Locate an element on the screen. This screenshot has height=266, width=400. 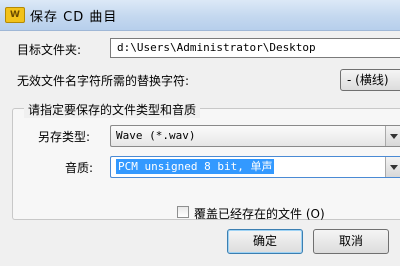
quality-label: 音质: is located at coordinates (79, 168).